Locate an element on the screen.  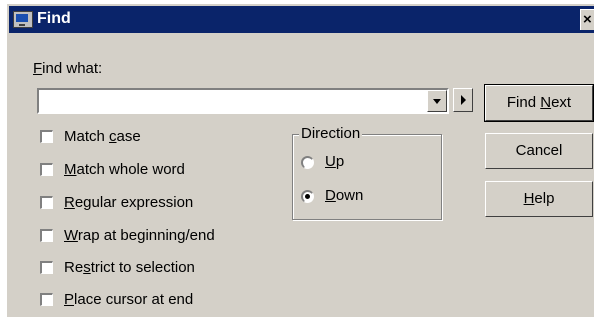
triangle-right-icon is located at coordinates (463, 100).